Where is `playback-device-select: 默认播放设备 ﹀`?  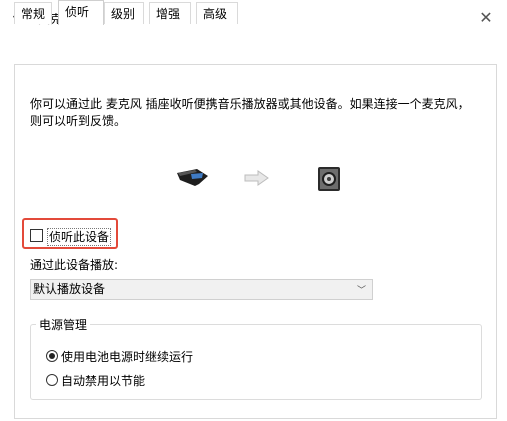
playback-device-select: 默认播放设备 ﹀ is located at coordinates (201, 289).